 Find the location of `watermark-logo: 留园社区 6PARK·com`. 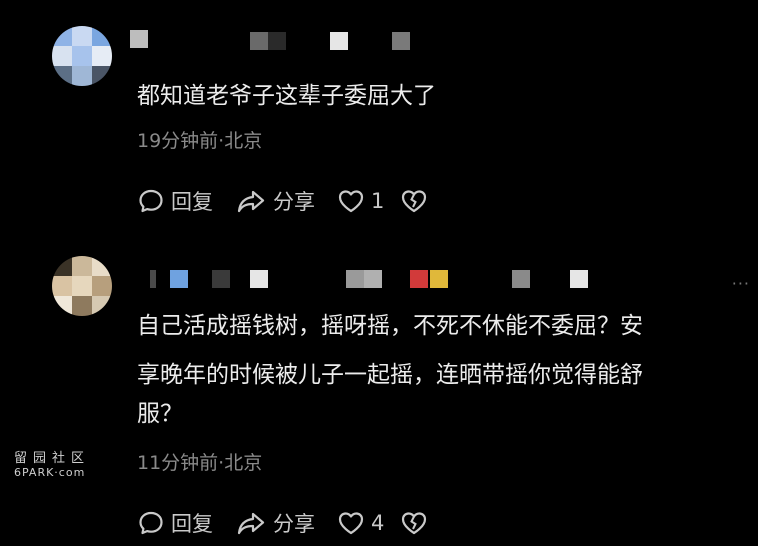

watermark-logo: 留园社区 6PARK·com is located at coordinates (54, 463).